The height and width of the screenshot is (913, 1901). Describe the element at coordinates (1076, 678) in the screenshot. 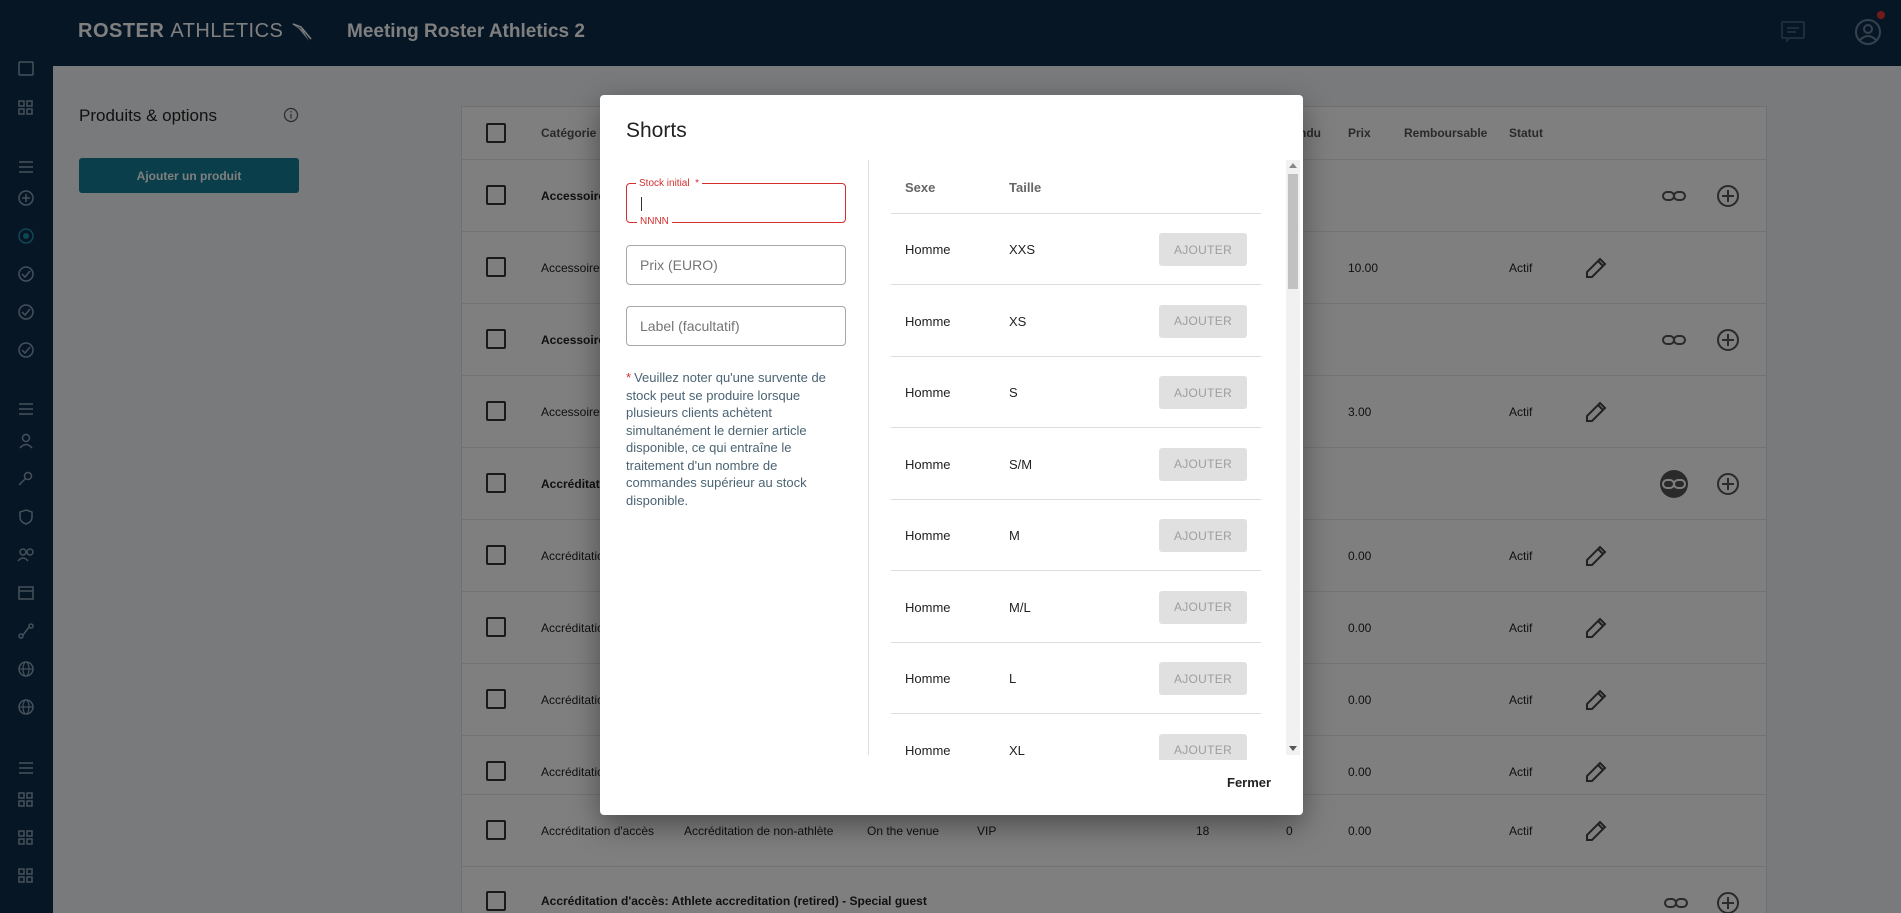

I see `size-row: Homme L AJOUTER` at that location.